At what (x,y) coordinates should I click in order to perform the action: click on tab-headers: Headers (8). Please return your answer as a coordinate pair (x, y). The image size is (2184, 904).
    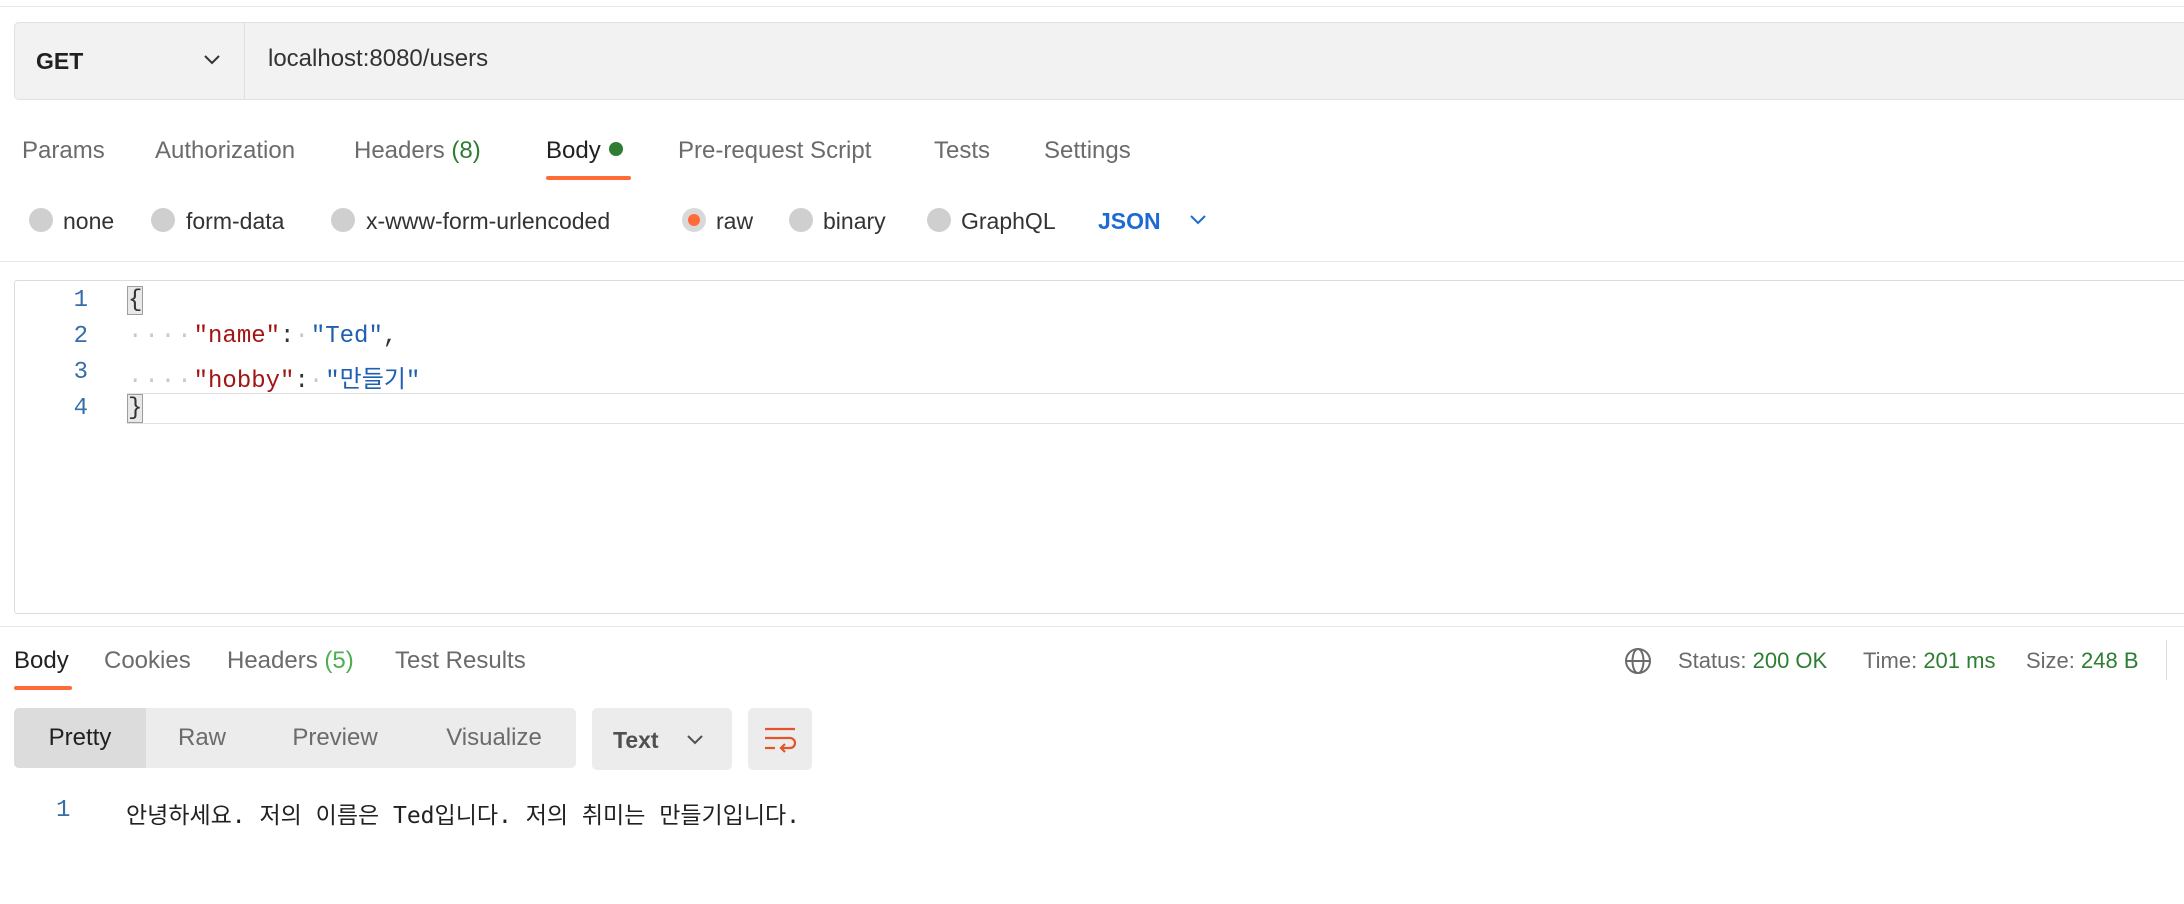
    Looking at the image, I should click on (417, 151).